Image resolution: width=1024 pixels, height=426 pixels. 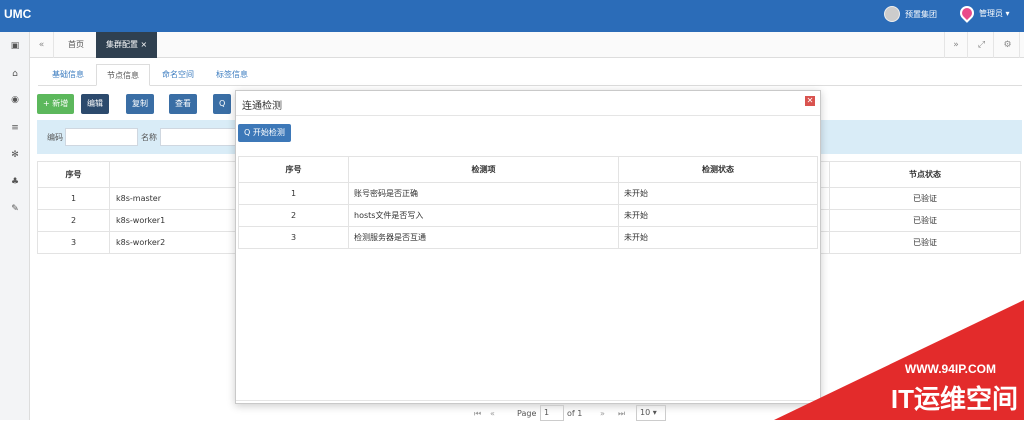 What do you see at coordinates (183, 104) in the screenshot?
I see `view-button: 查看` at bounding box center [183, 104].